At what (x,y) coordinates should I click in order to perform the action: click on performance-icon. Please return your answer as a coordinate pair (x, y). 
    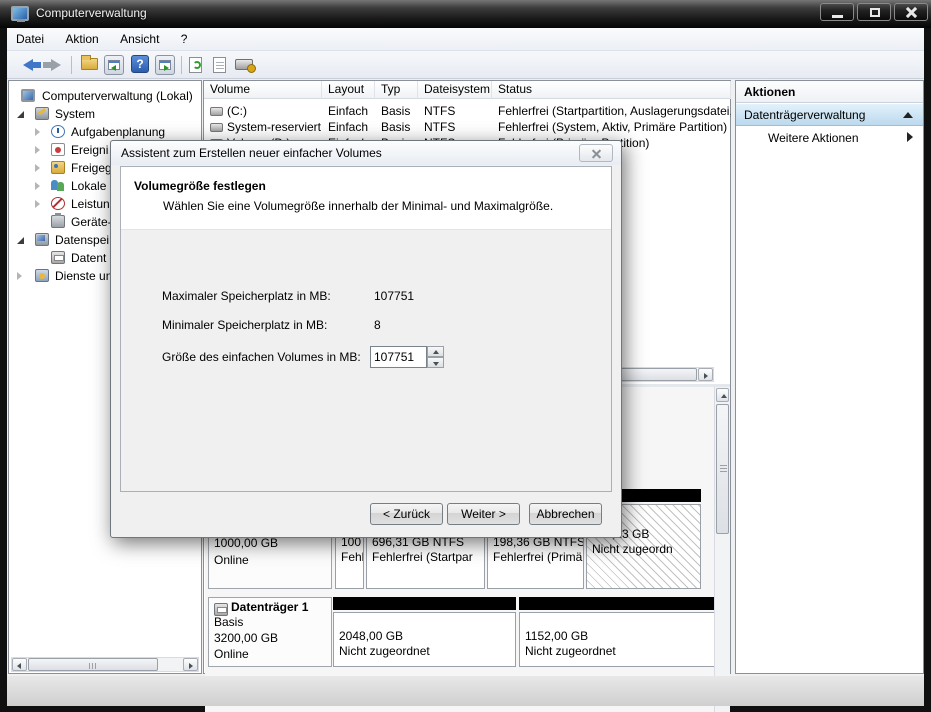
    Looking at the image, I should click on (58, 203).